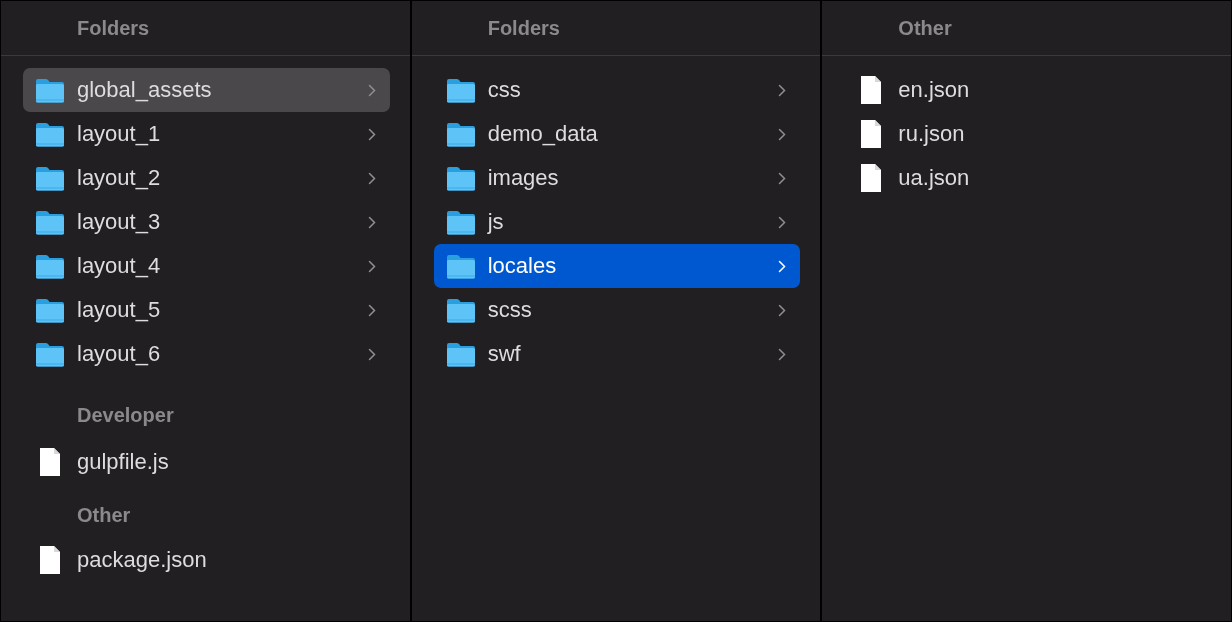 The height and width of the screenshot is (622, 1232). Describe the element at coordinates (1027, 178) in the screenshot. I see `file-list-item: ua.json` at that location.